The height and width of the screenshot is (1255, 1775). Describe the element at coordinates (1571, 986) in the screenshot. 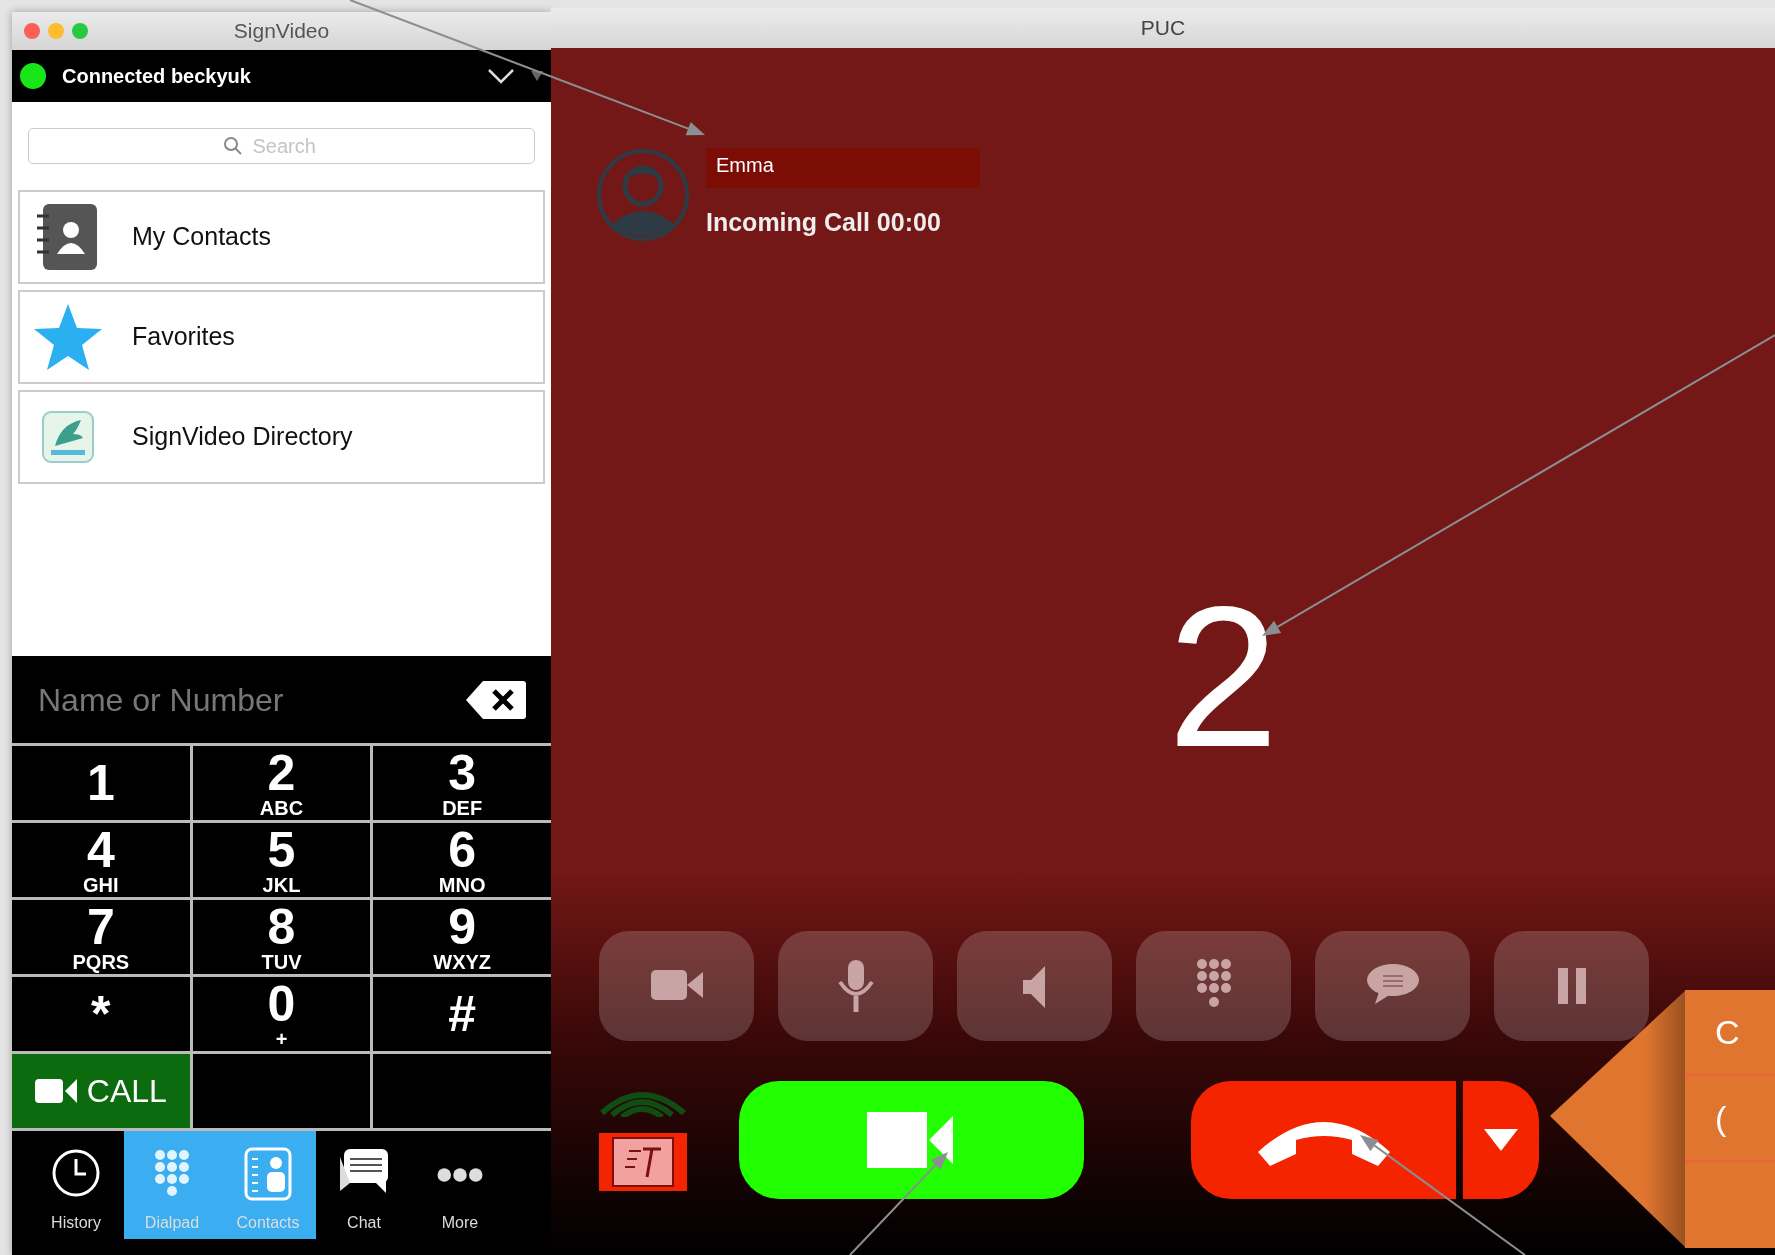

I see `pause-button` at that location.